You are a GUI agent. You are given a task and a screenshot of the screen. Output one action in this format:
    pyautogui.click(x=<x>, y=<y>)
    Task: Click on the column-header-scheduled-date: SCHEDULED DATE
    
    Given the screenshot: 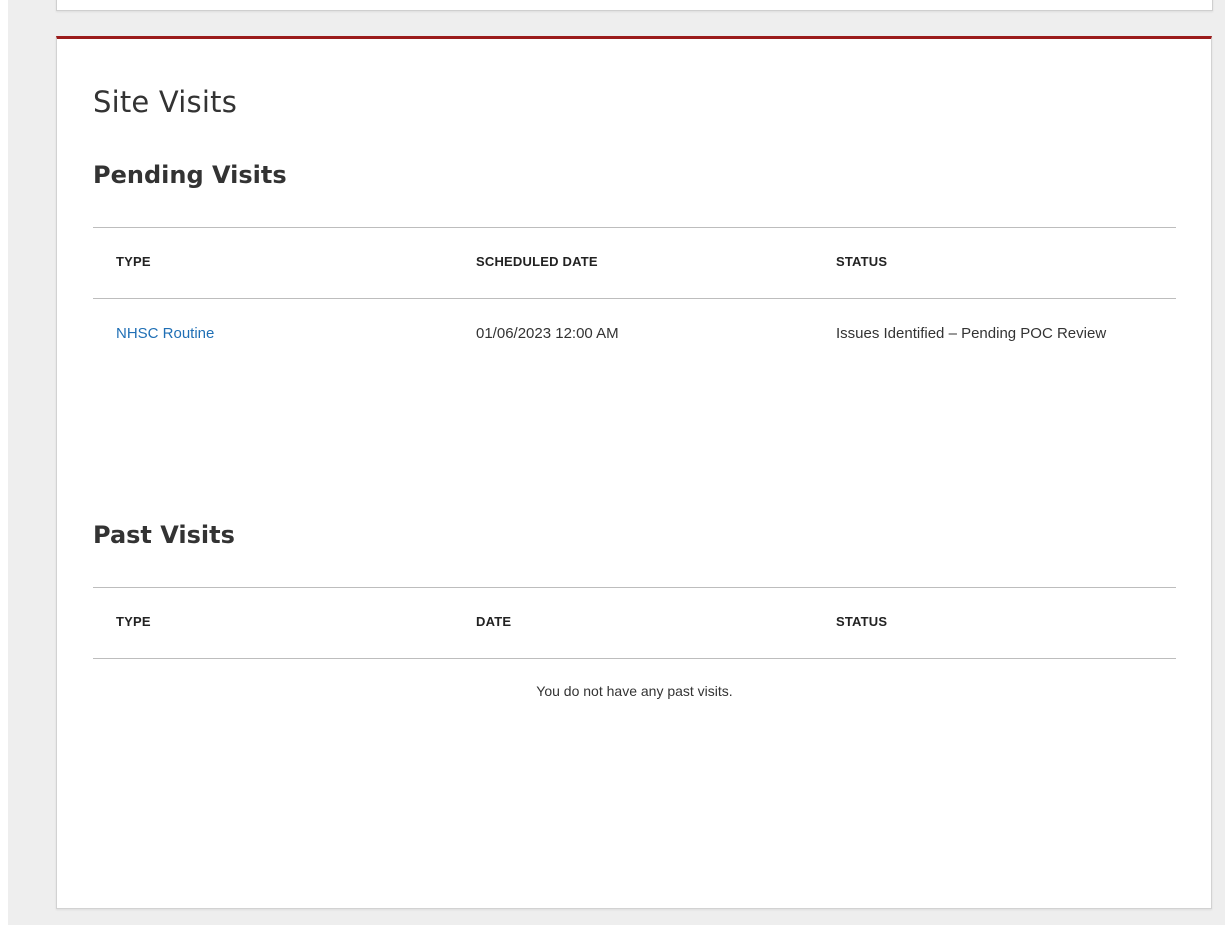 What is the action you would take?
    pyautogui.click(x=537, y=261)
    